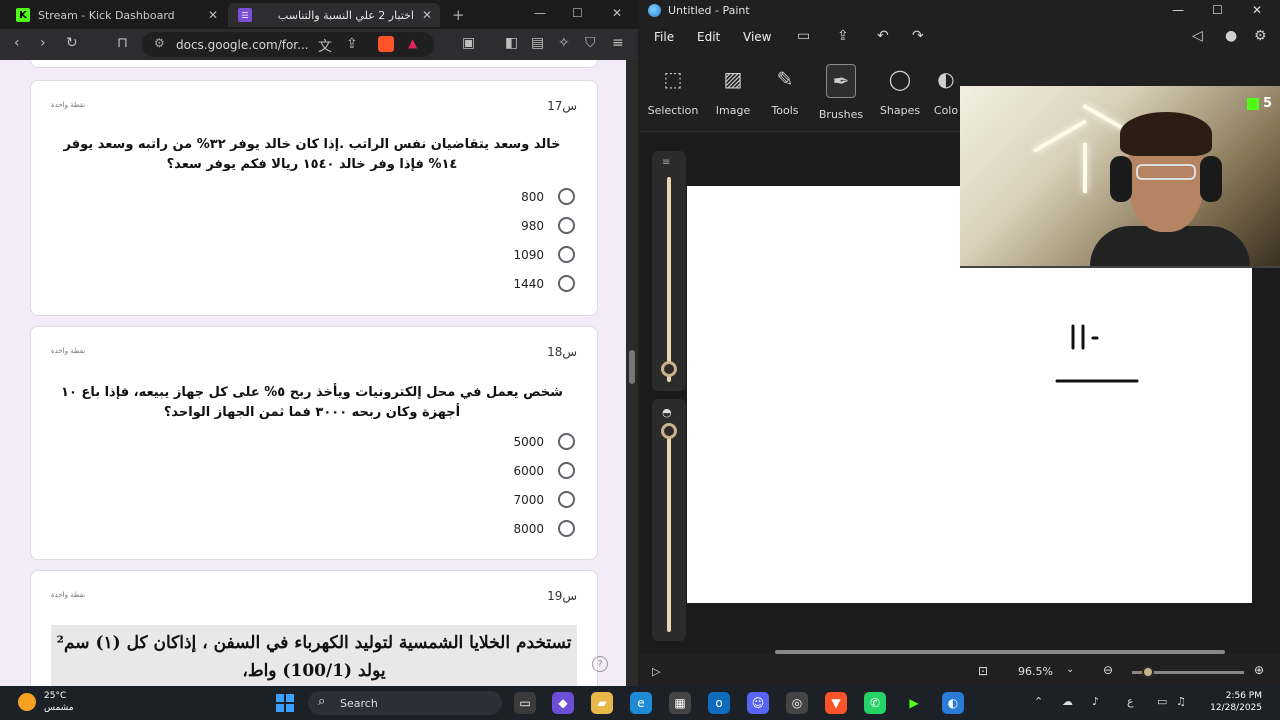 The height and width of the screenshot is (720, 1280). Describe the element at coordinates (537, 43) in the screenshot. I see `wallet-icon: ▤` at that location.